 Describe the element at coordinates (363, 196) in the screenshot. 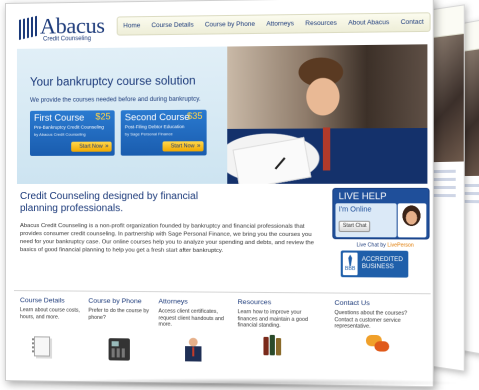

I see `live-help-title: LIVE HELP` at that location.